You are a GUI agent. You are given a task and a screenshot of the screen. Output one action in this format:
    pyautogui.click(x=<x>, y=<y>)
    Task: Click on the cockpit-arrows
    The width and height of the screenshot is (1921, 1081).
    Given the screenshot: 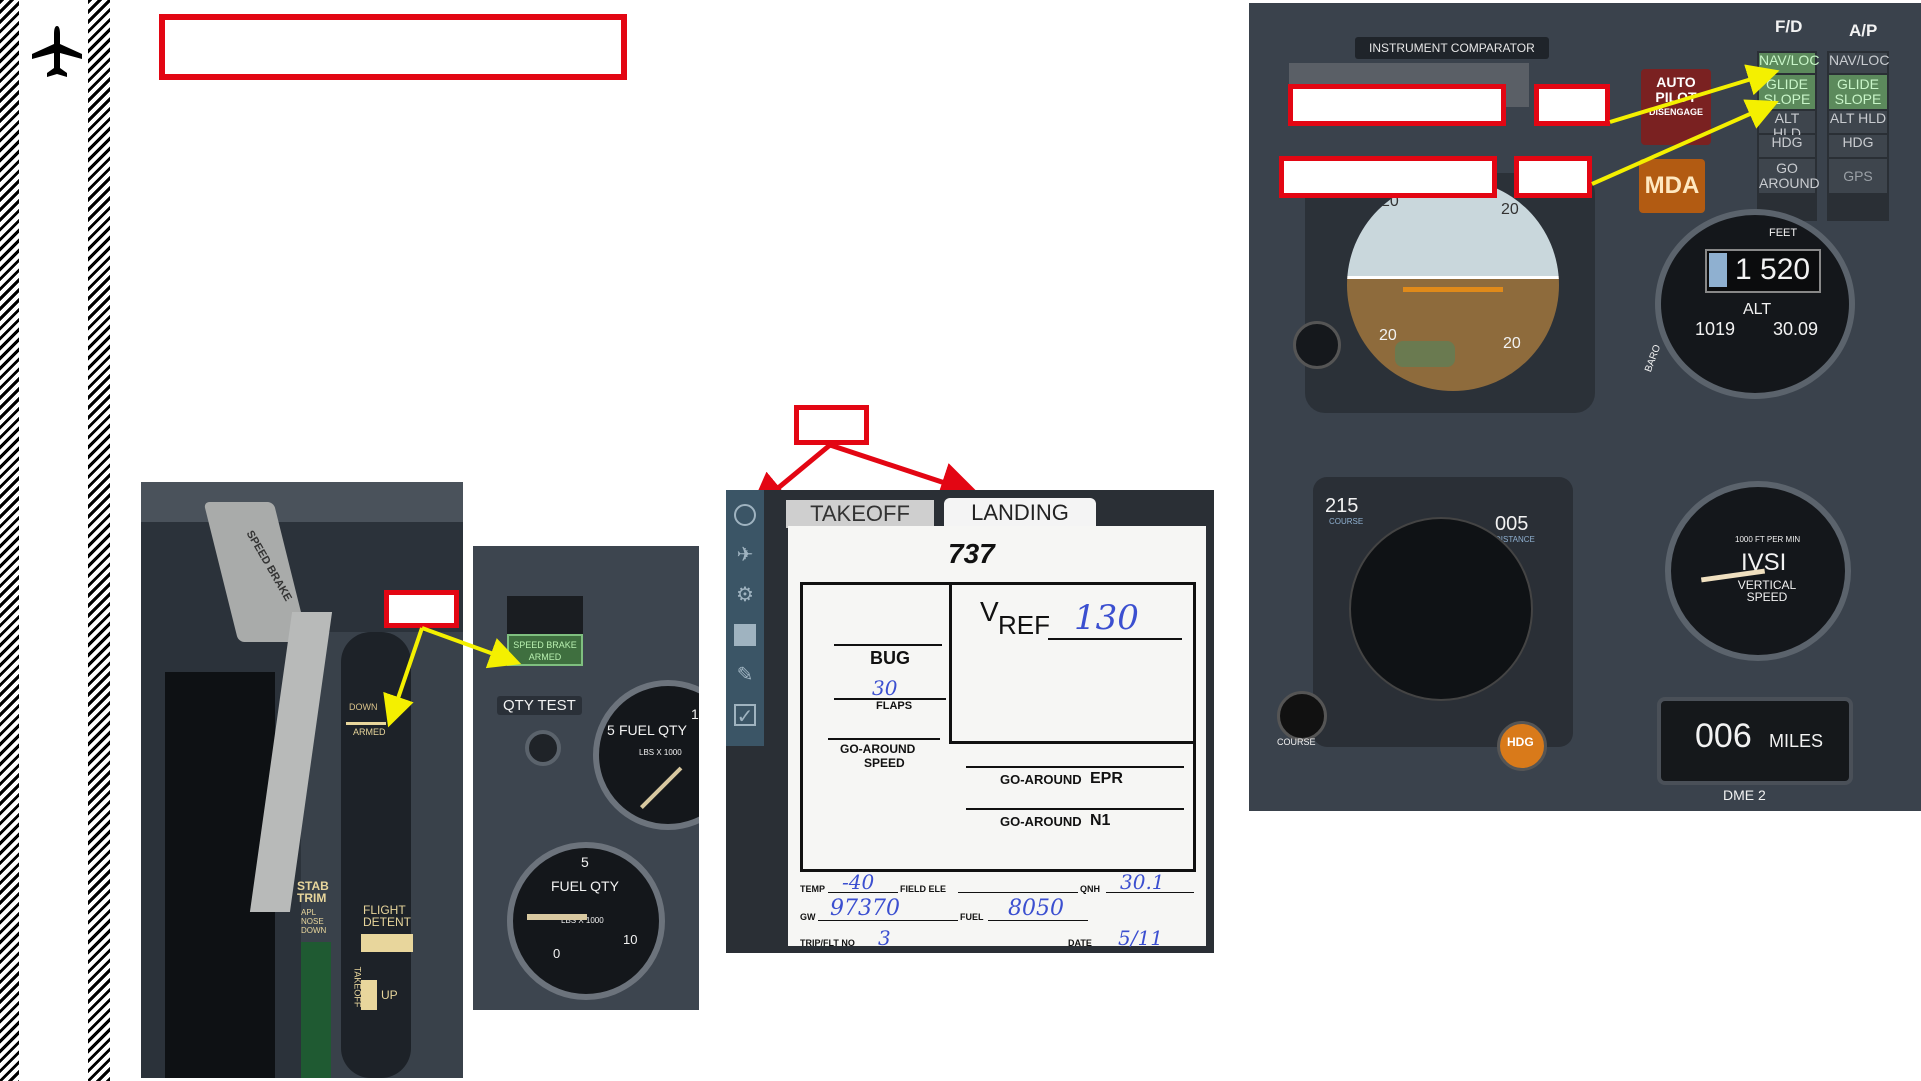 What is the action you would take?
    pyautogui.click(x=1685, y=125)
    